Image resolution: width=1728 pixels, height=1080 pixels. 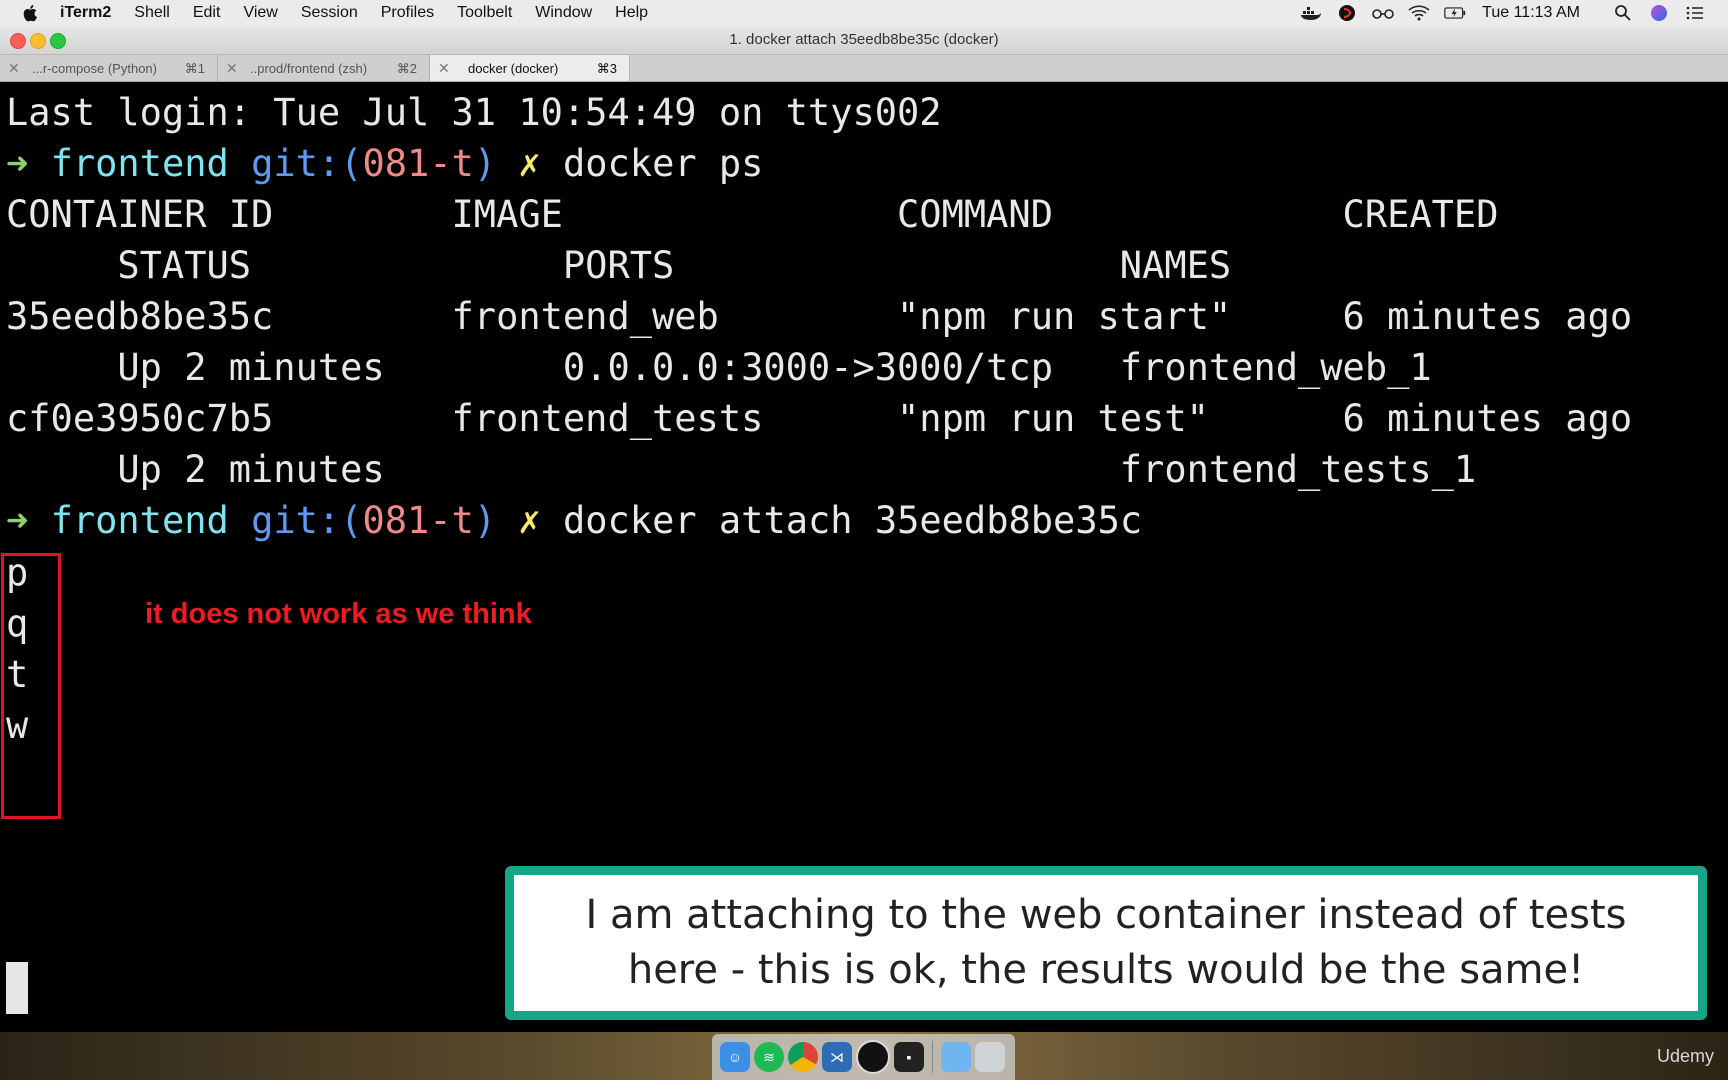 I want to click on tab-docker: ✕ docker (docker) ⌘3, so click(x=530, y=68).